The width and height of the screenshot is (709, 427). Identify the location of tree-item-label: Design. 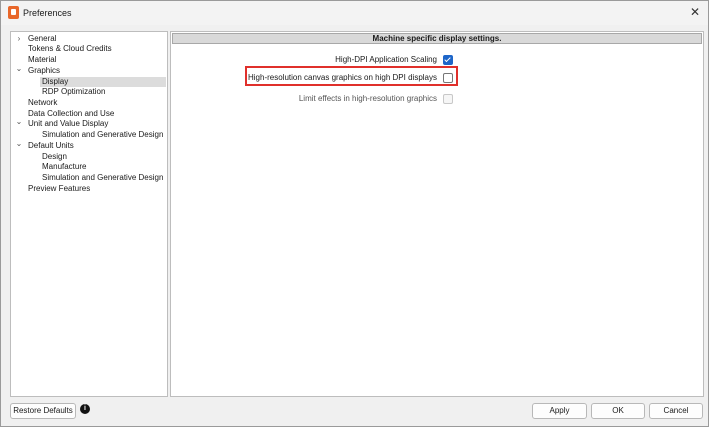
(54, 156).